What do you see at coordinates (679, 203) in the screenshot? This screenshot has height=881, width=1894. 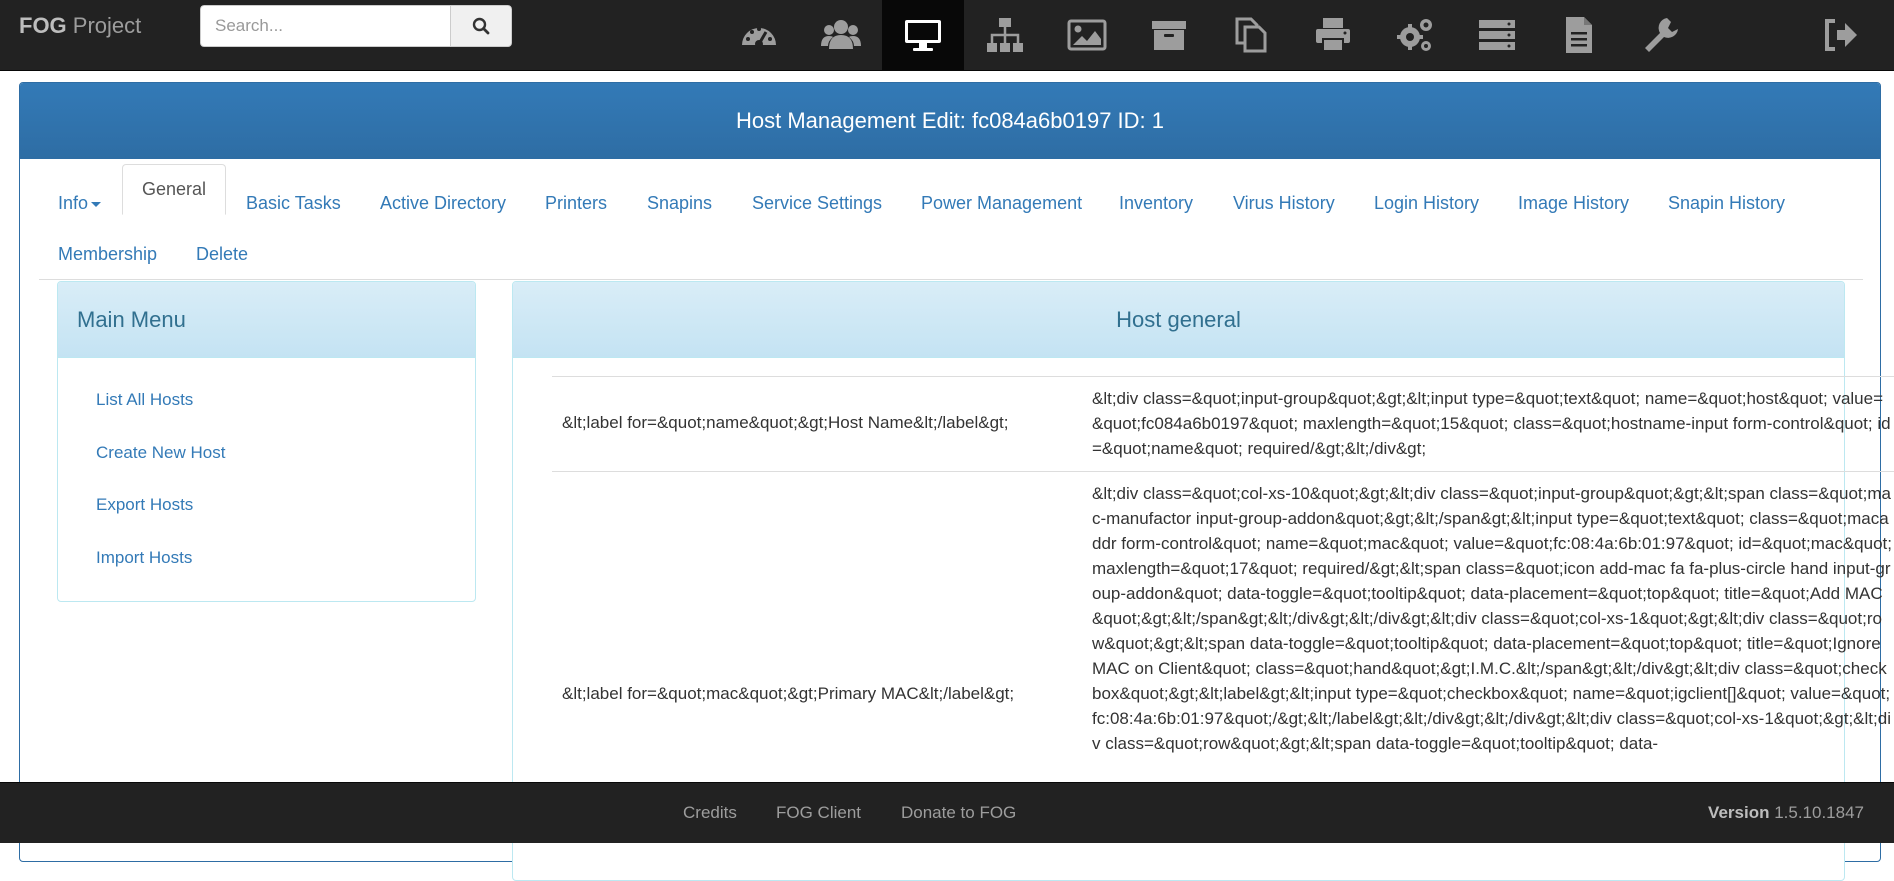 I see `tab-snapins: Snapins` at bounding box center [679, 203].